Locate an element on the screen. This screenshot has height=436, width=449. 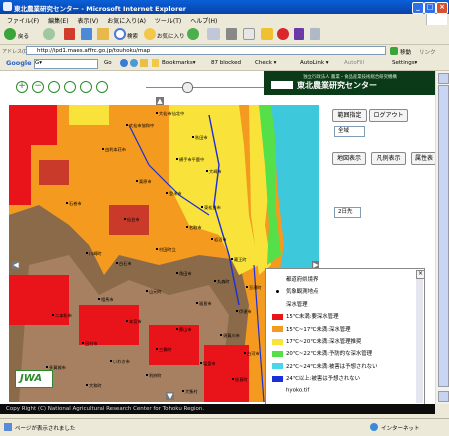
menu-help: ヘルプ(H) is located at coordinates (203, 20).